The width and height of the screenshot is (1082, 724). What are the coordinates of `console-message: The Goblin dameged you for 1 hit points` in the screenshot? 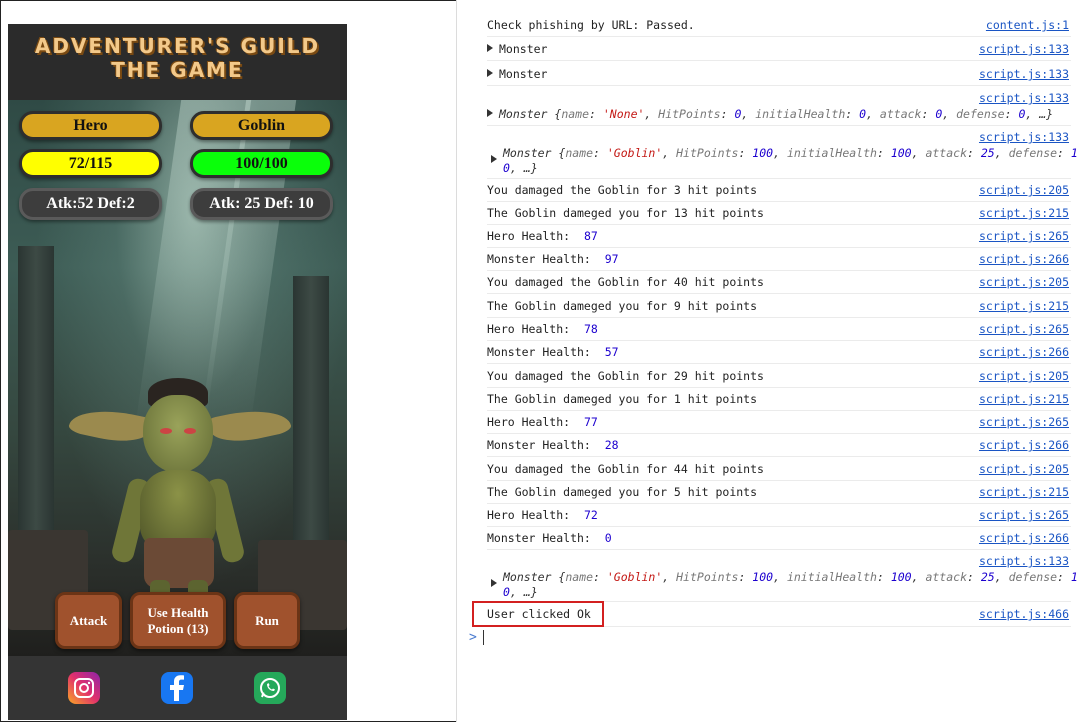 It's located at (622, 399).